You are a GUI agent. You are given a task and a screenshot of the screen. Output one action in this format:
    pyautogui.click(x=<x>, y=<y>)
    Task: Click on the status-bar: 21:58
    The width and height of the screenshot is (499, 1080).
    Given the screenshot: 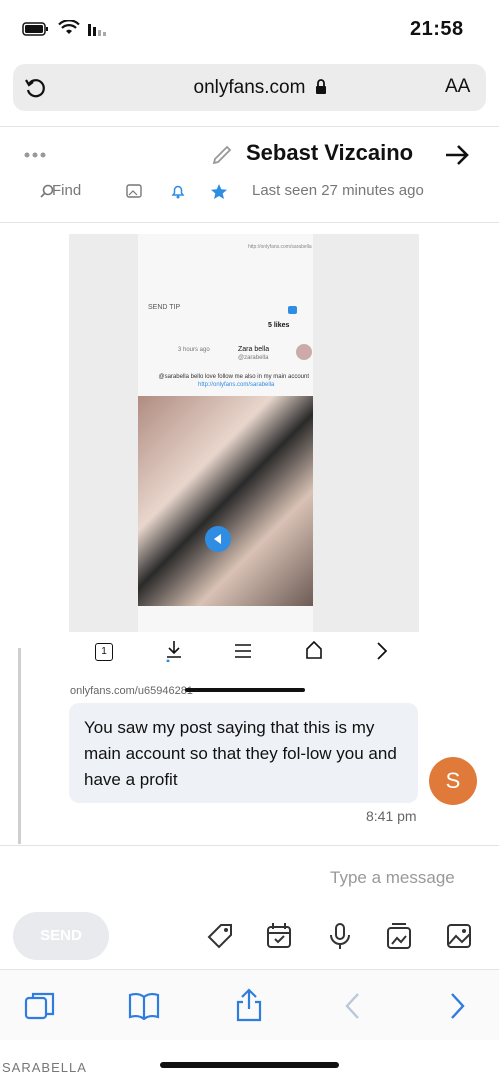 What is the action you would take?
    pyautogui.click(x=249, y=30)
    